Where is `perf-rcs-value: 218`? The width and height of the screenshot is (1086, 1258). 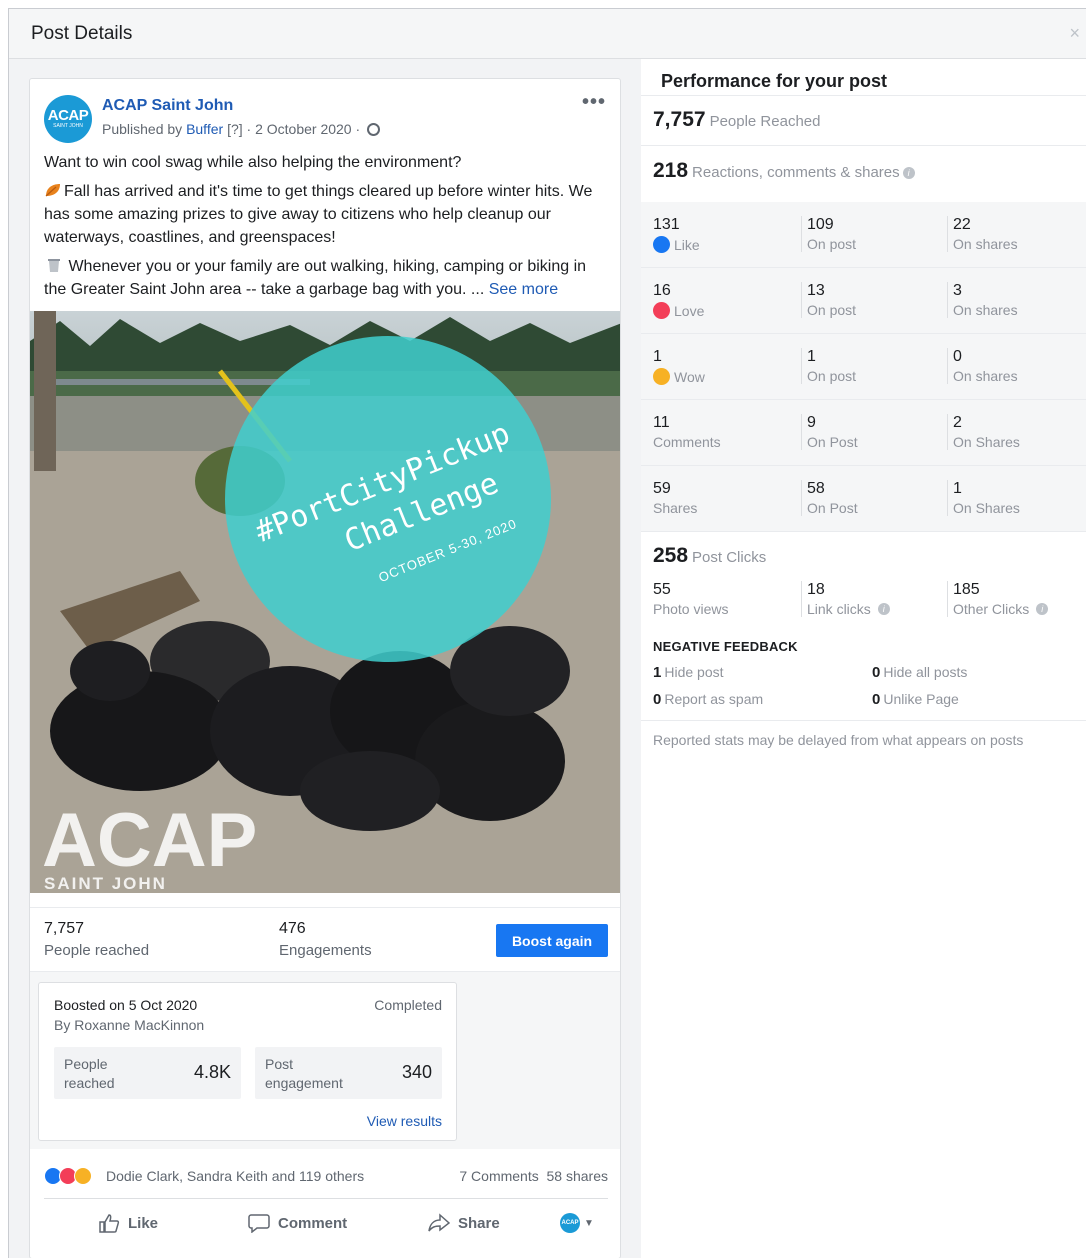
perf-rcs-value: 218 is located at coordinates (671, 170).